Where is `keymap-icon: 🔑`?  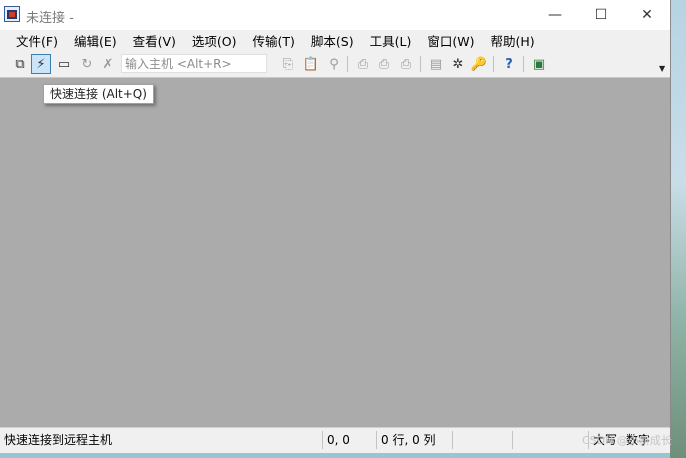
keymap-icon: 🔑 is located at coordinates (479, 64).